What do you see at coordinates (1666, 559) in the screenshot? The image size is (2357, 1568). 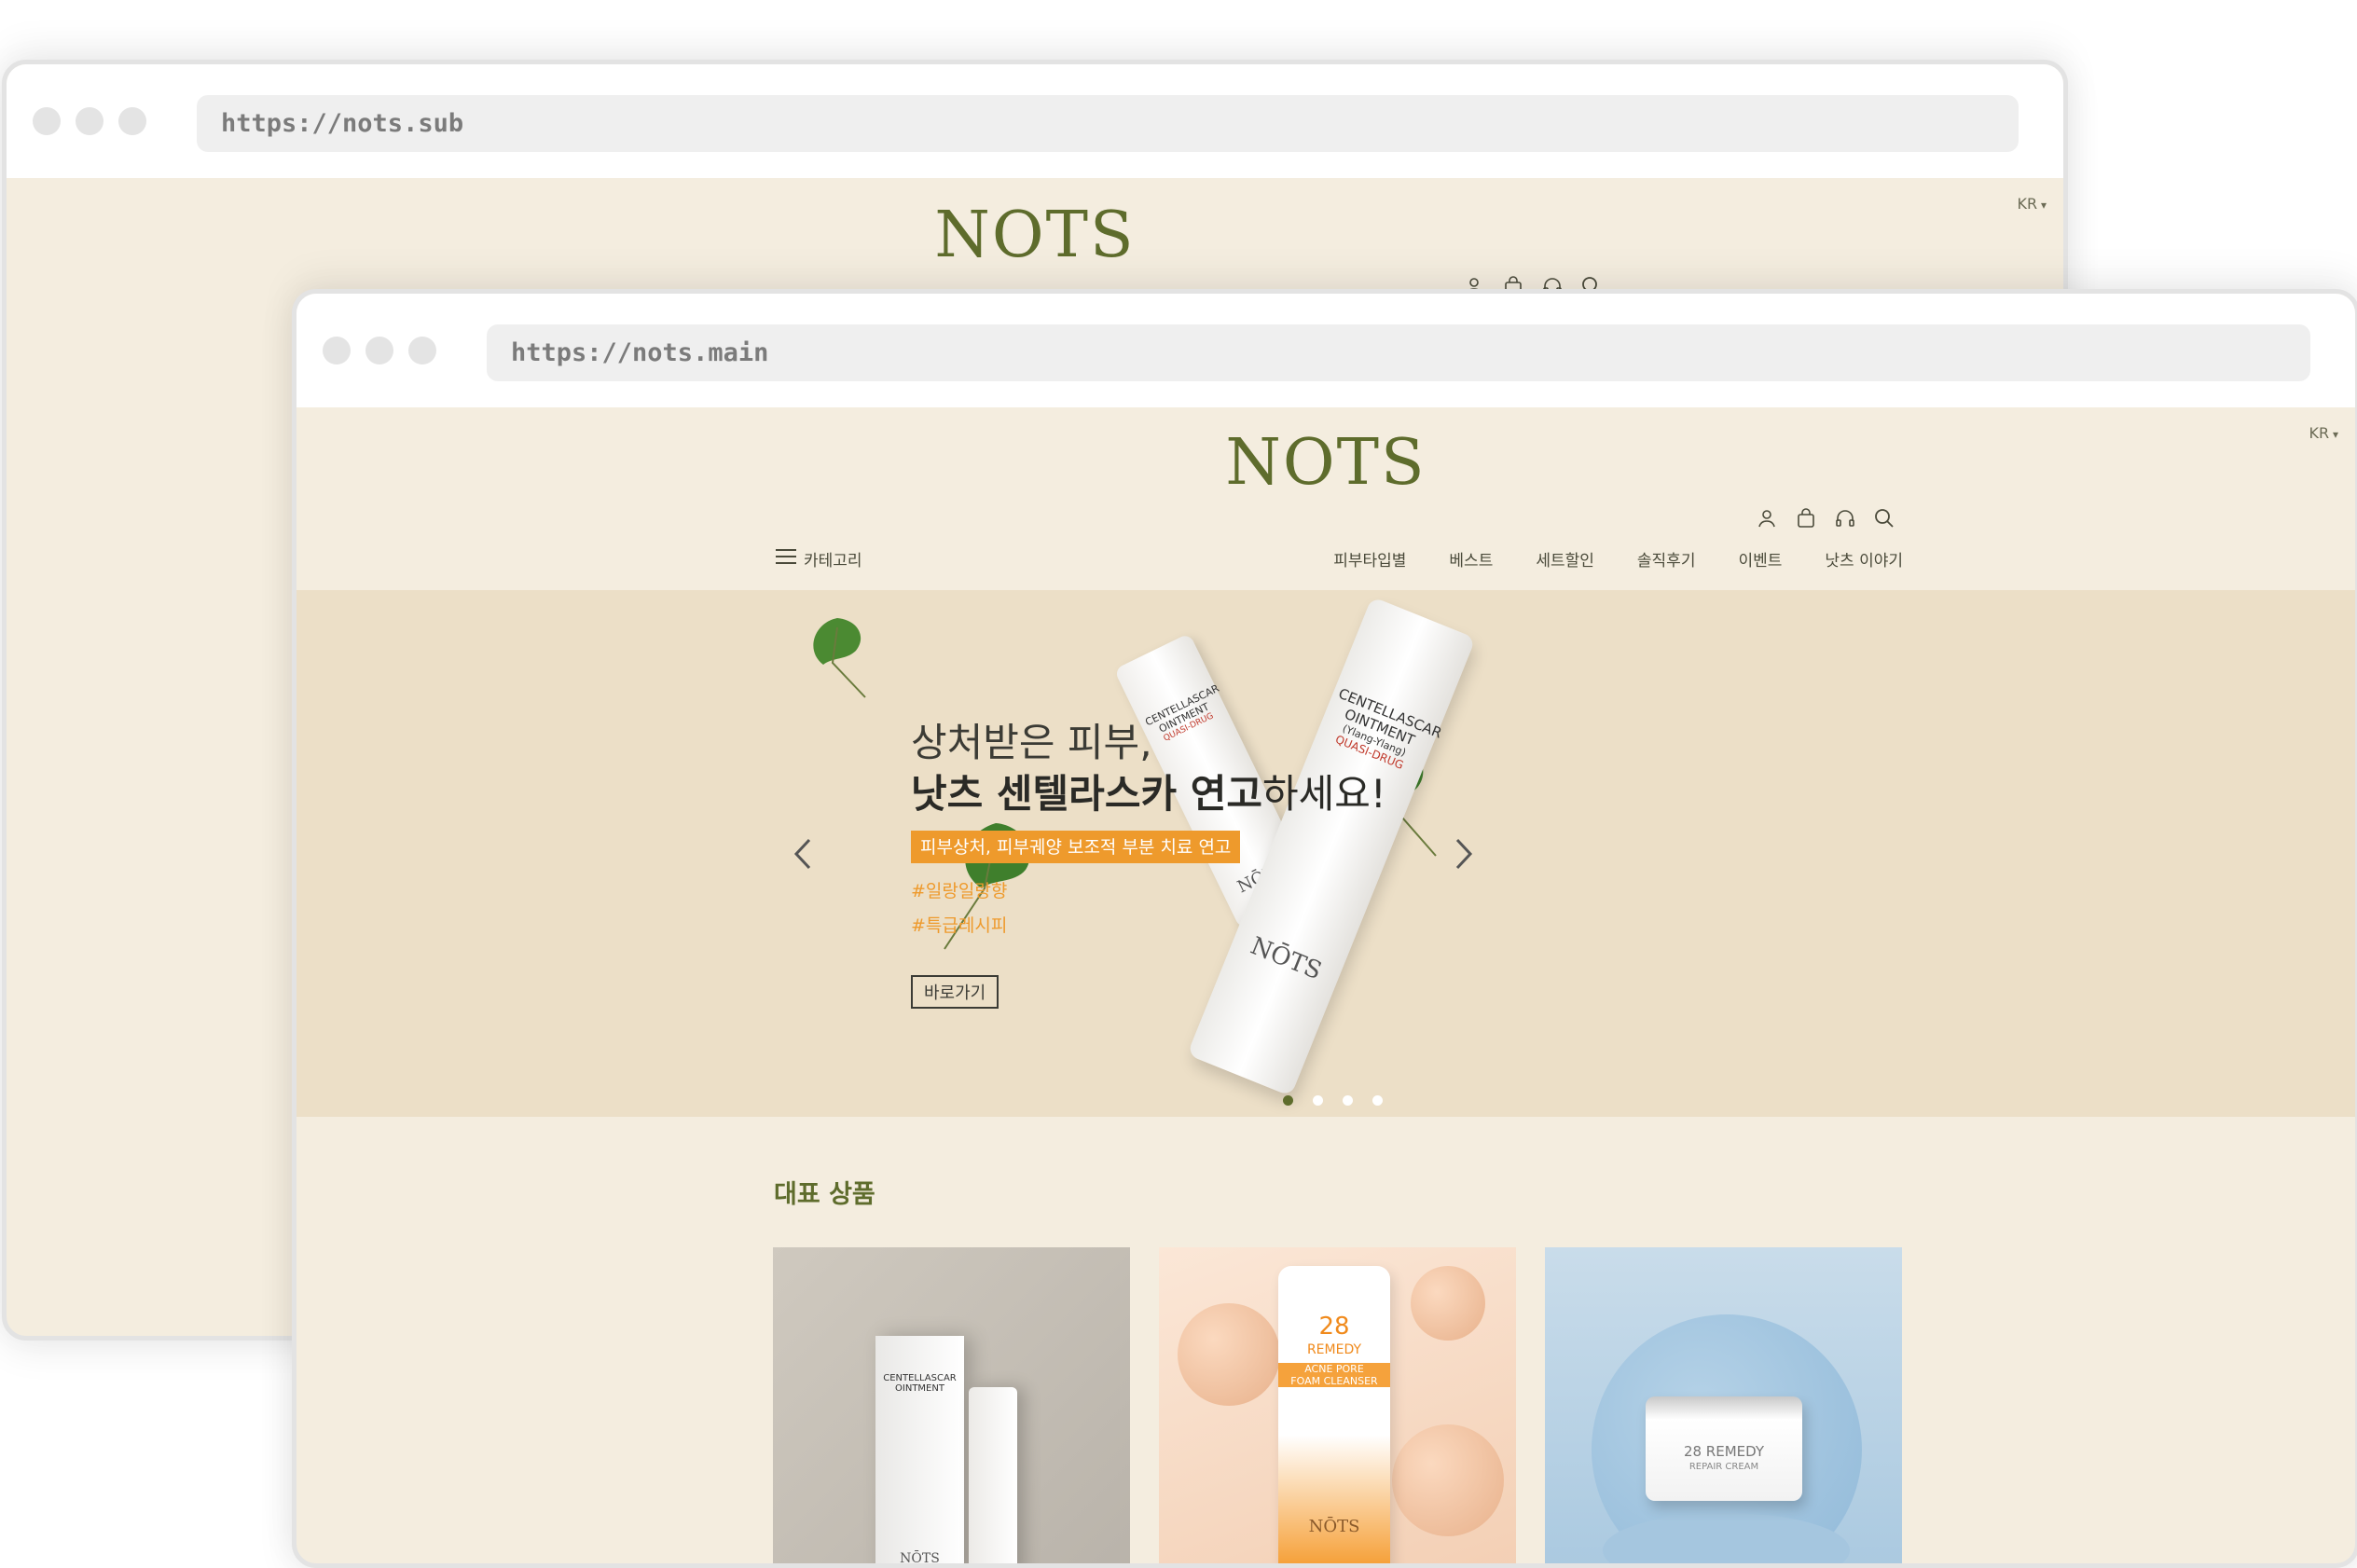 I see `nav-item-reviews: 솔직후기` at bounding box center [1666, 559].